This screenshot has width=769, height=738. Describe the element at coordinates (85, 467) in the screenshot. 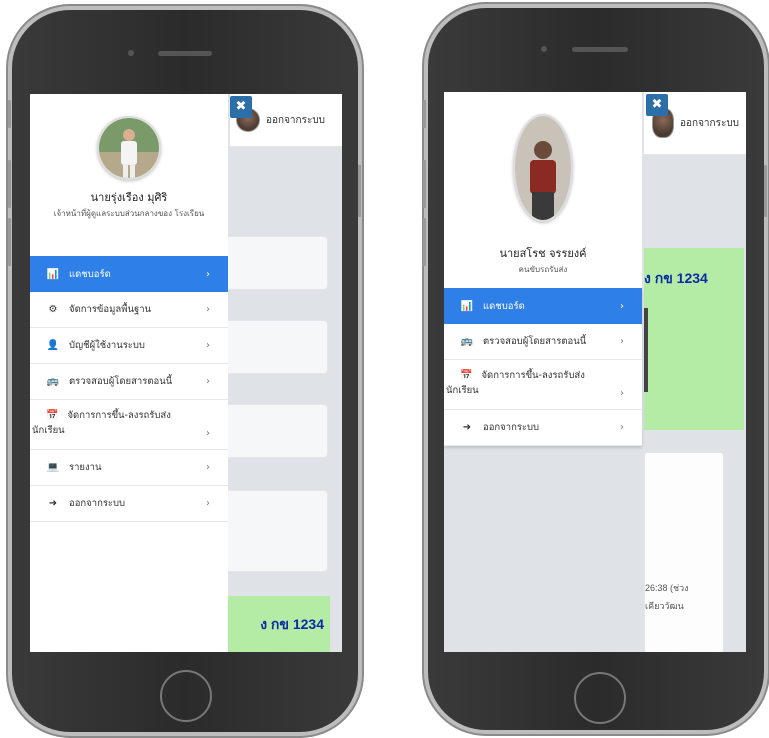

I see `menu-item-label: รายงาน` at that location.